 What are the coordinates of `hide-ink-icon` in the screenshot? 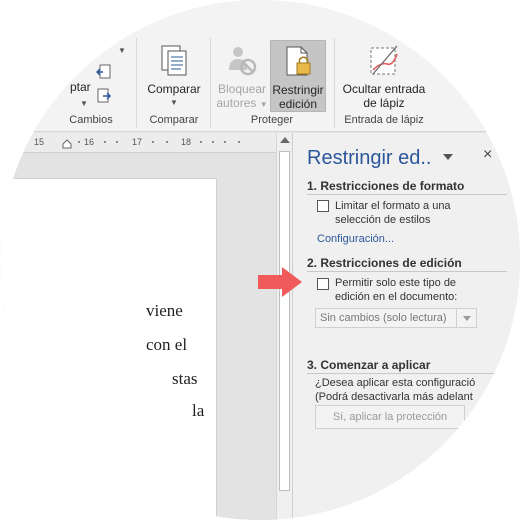 It's located at (384, 60).